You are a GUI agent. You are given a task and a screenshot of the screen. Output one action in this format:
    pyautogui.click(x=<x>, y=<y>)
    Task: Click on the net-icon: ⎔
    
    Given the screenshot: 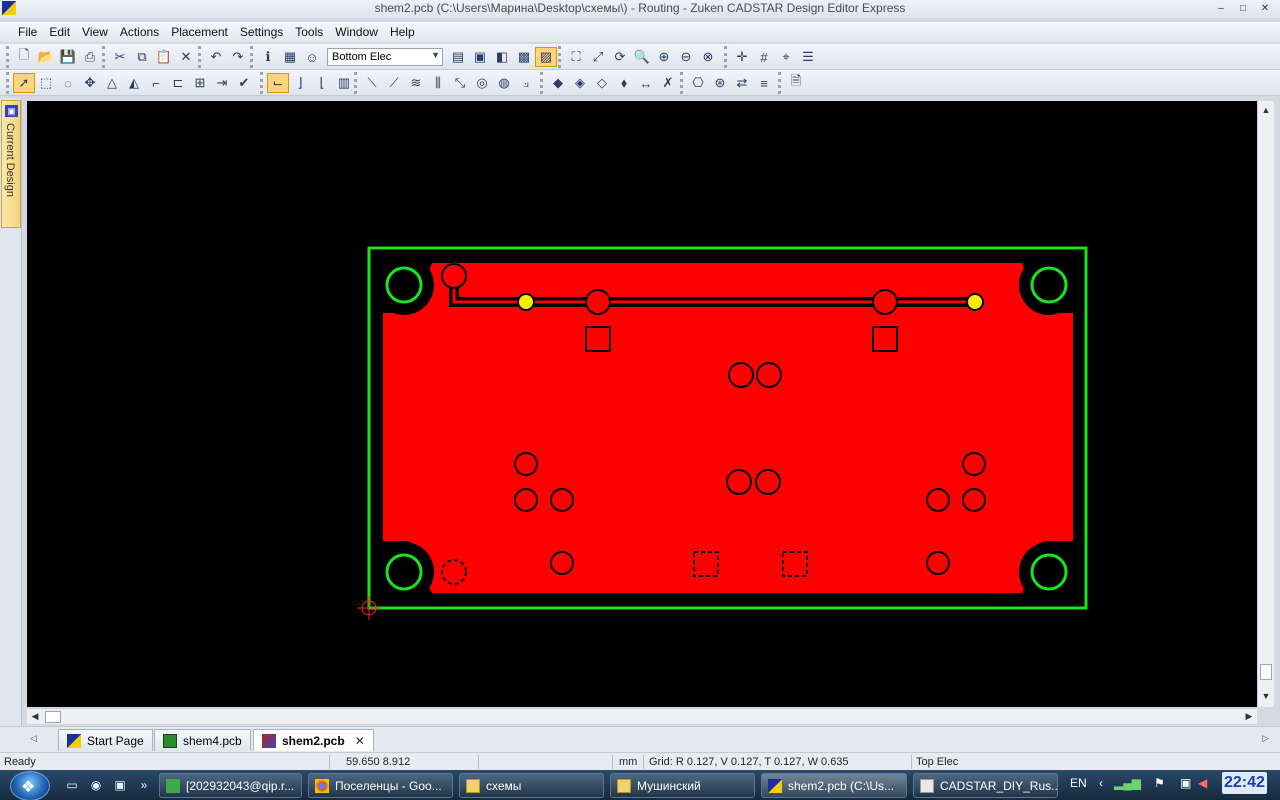 What is the action you would take?
    pyautogui.click(x=698, y=83)
    